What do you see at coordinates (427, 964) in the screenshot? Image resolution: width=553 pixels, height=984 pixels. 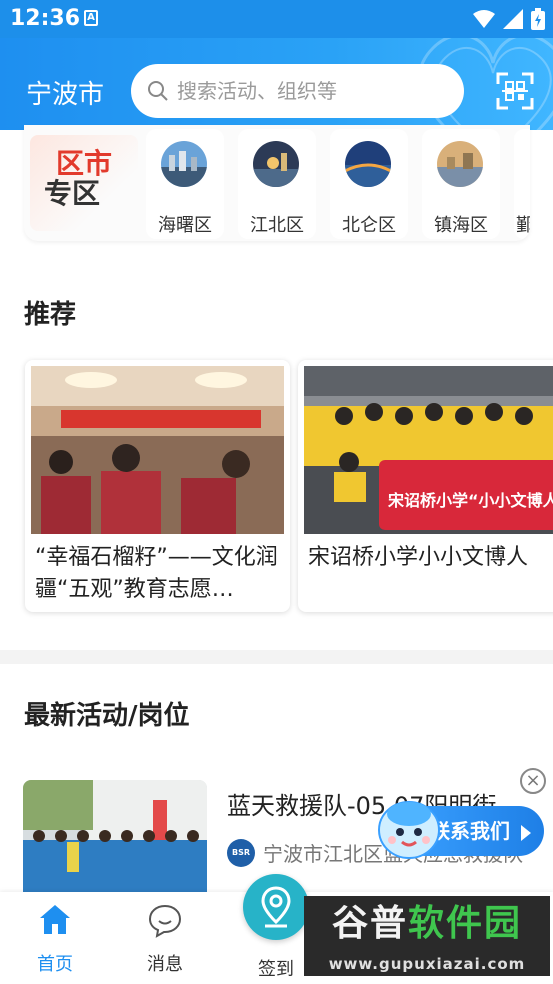 I see `watermark-url: www.gupuxiazai.com` at bounding box center [427, 964].